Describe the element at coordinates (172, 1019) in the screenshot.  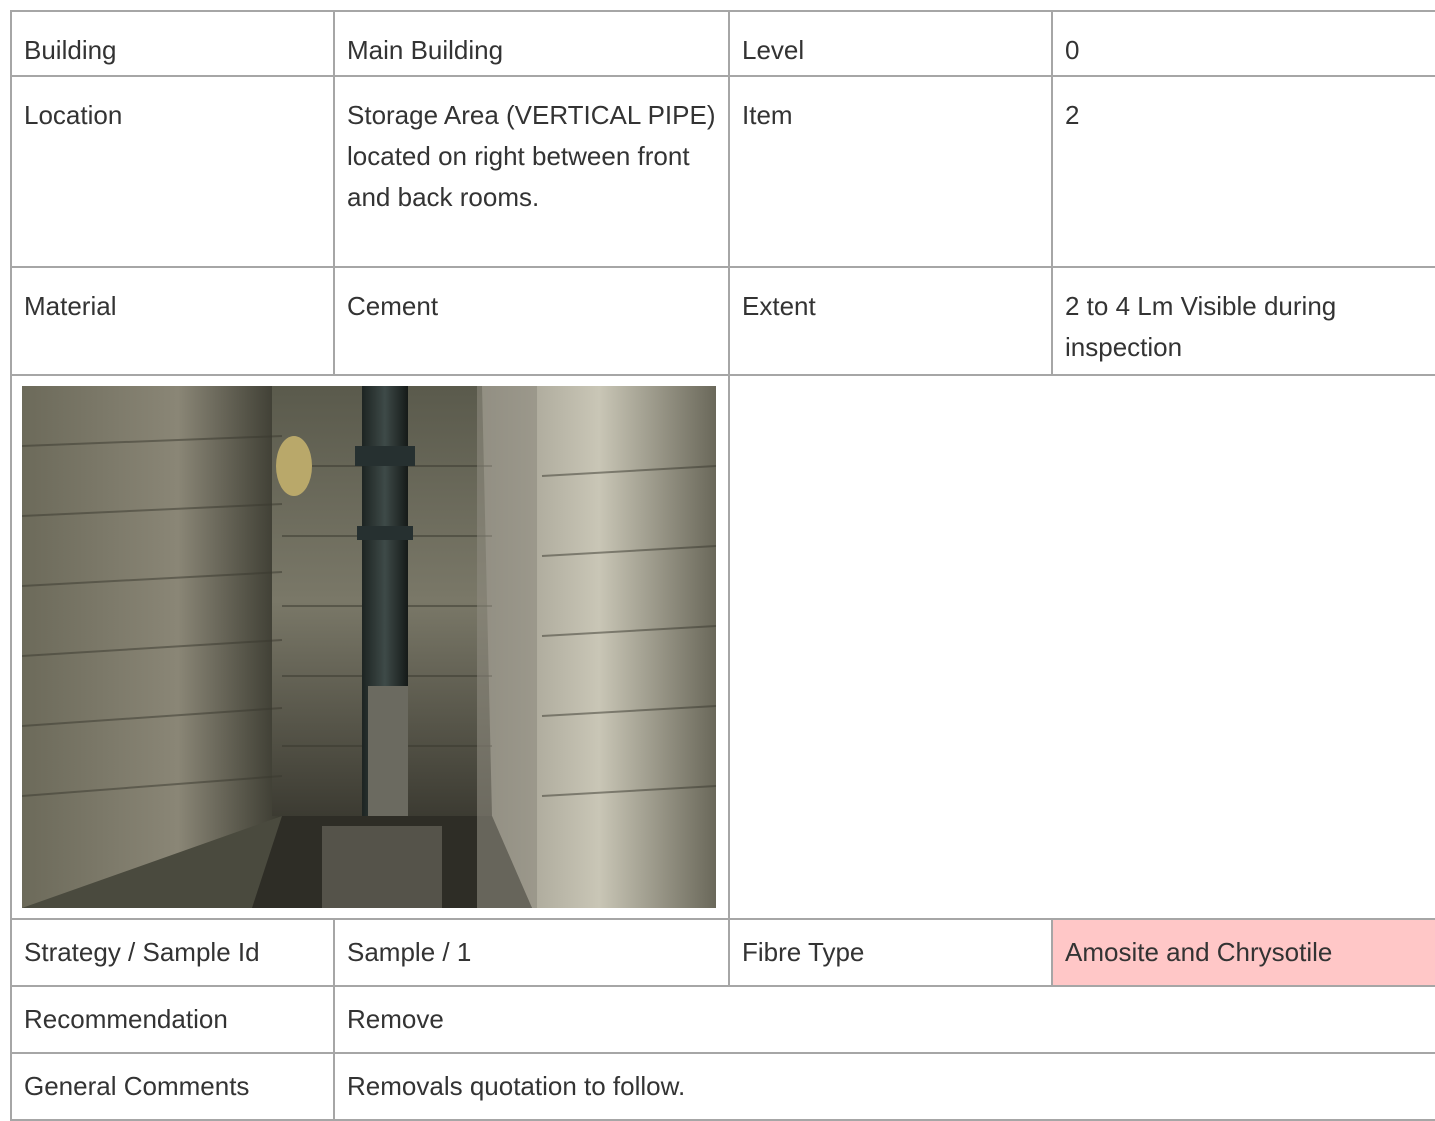
I see `recommendation-label: Recommendation` at that location.